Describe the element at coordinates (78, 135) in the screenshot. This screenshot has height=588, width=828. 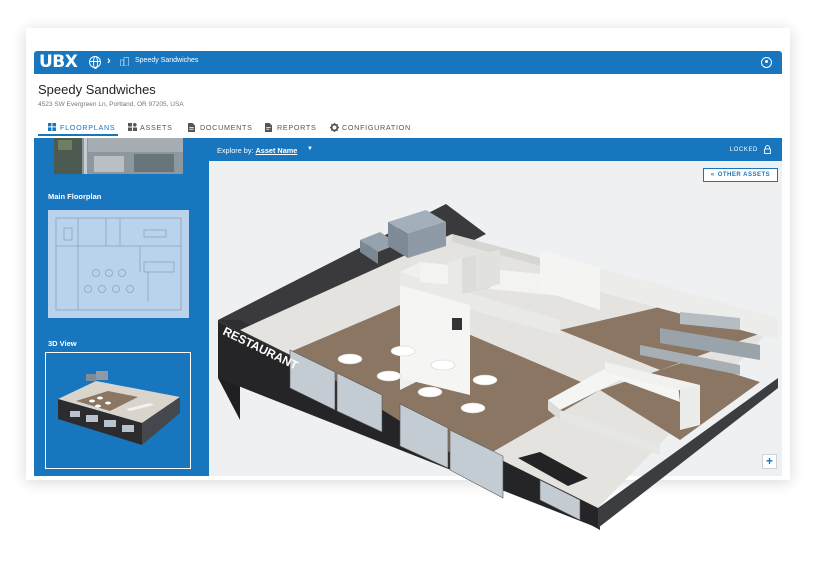
I see `active-tab-indicator` at that location.